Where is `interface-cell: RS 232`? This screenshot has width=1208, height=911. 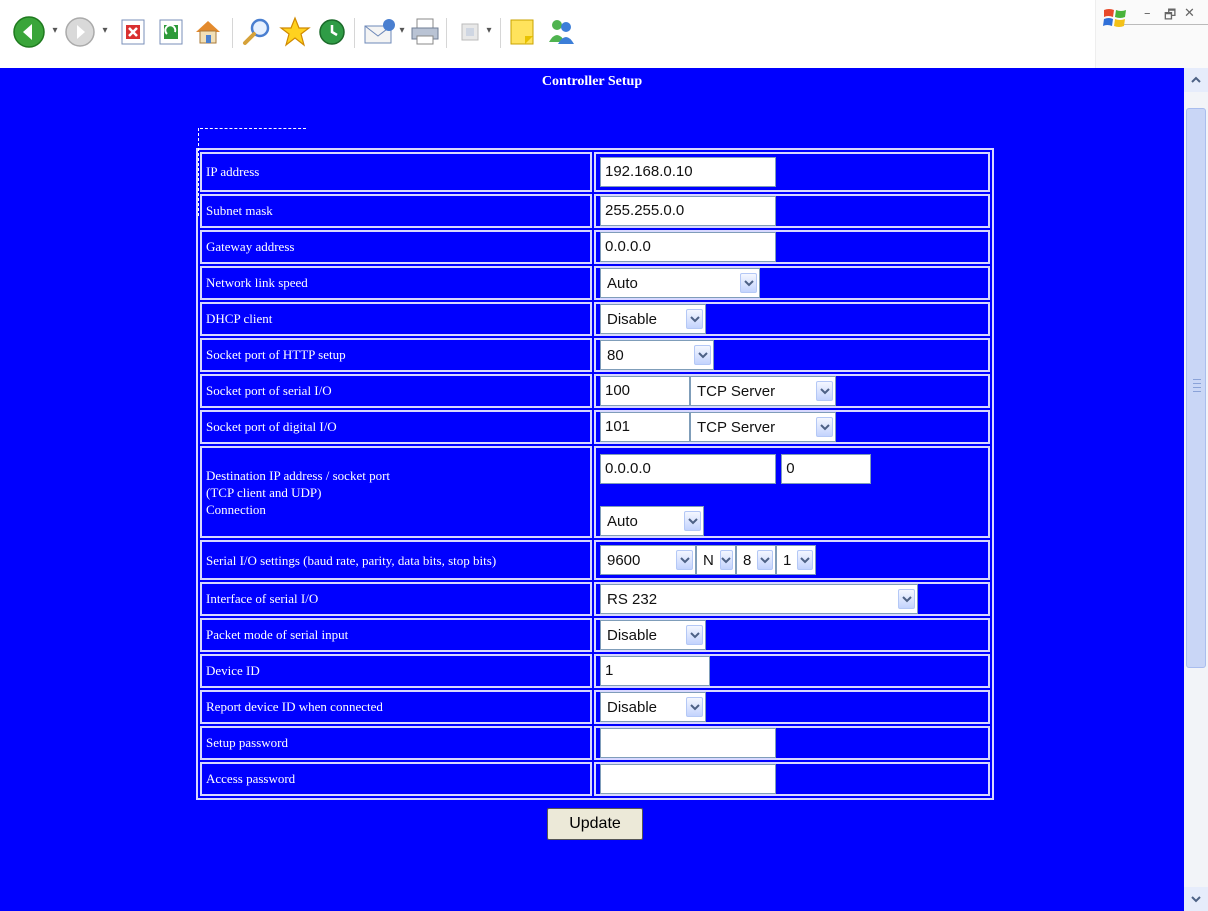 interface-cell: RS 232 is located at coordinates (792, 599).